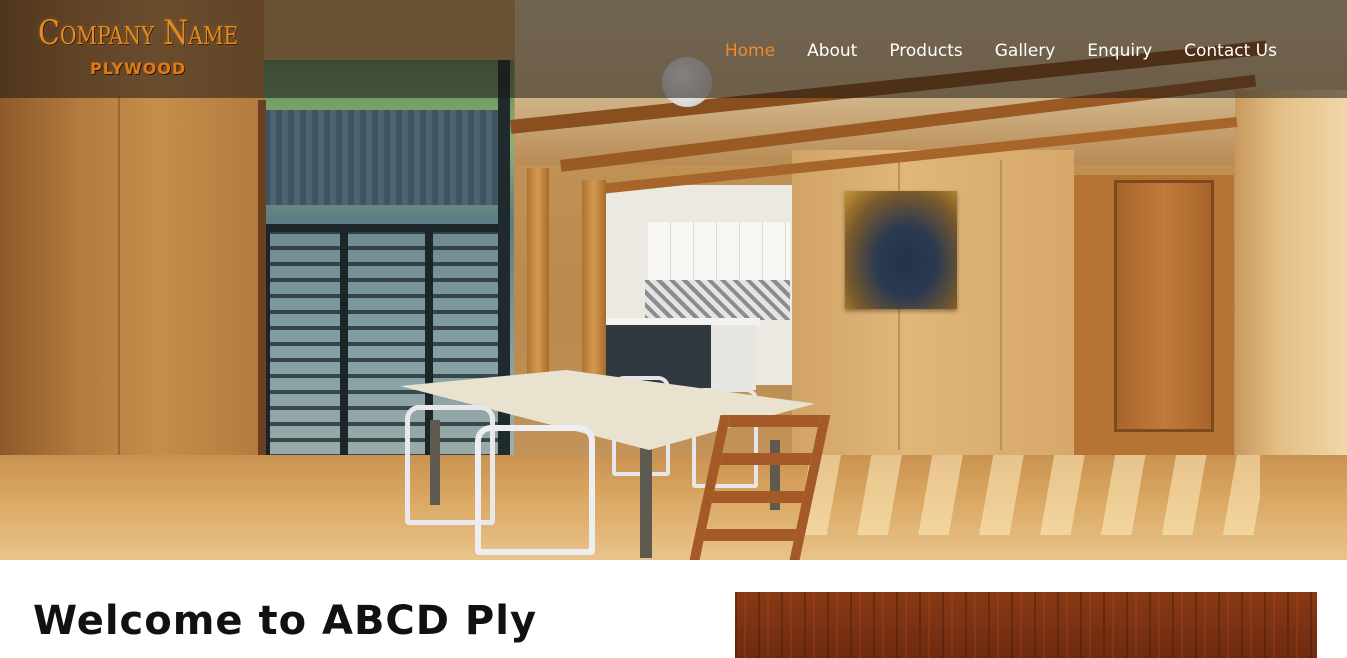  What do you see at coordinates (925, 51) in the screenshot?
I see `nav-products: Products` at bounding box center [925, 51].